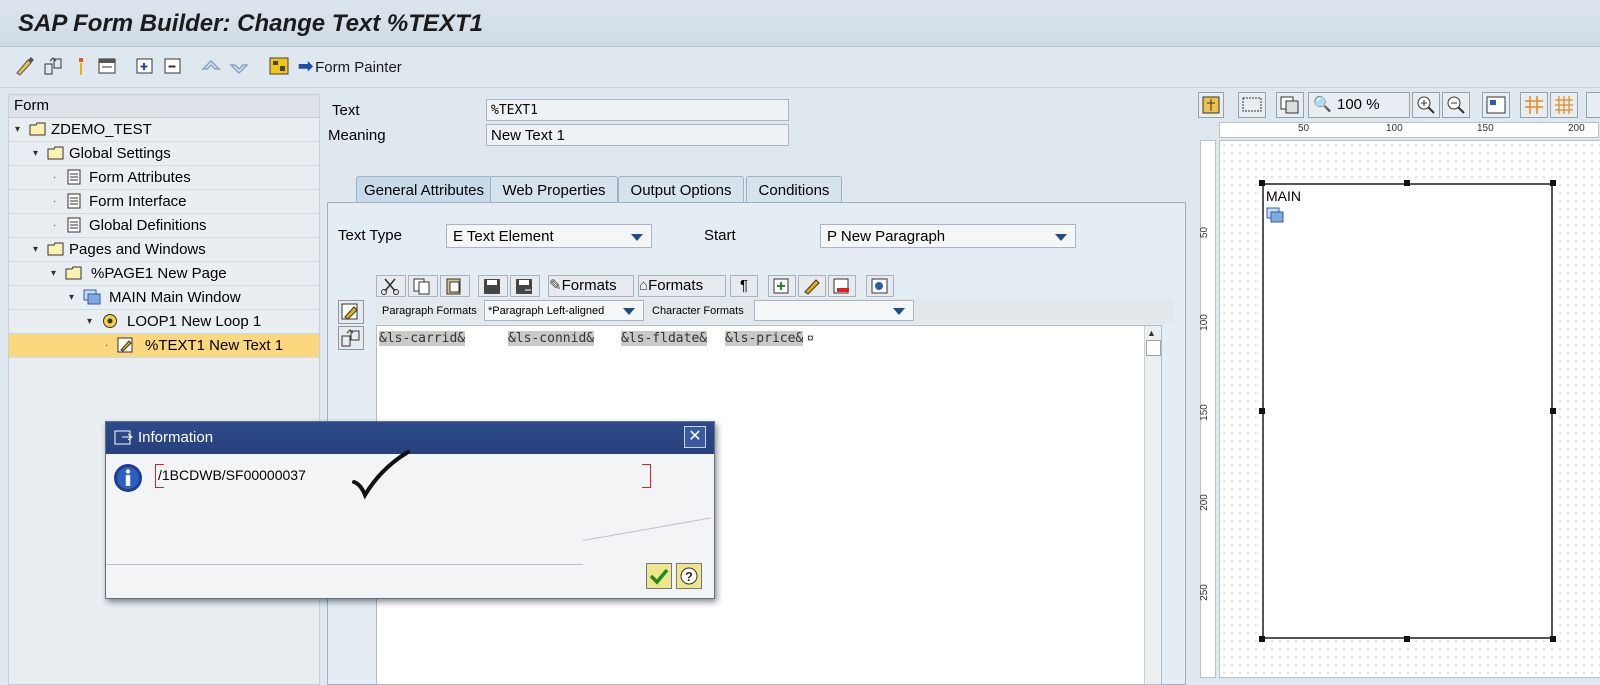 The width and height of the screenshot is (1600, 685). What do you see at coordinates (1359, 105) in the screenshot?
I see `zoom-field: 🔍 100 %` at bounding box center [1359, 105].